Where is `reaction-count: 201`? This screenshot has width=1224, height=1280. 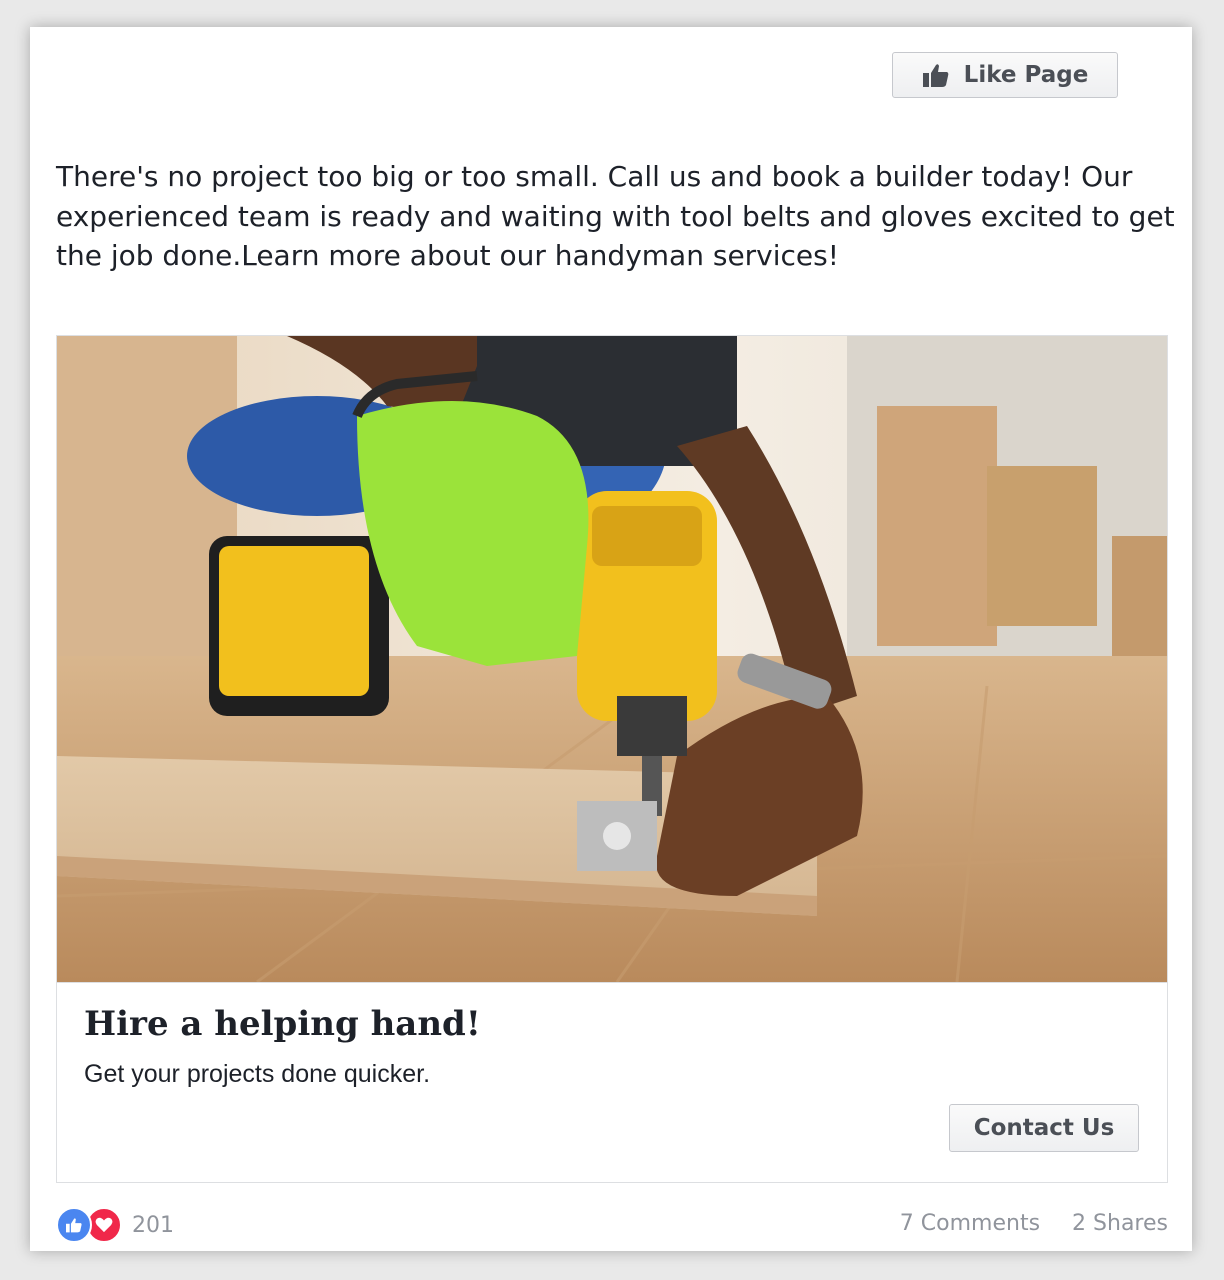
reaction-count: 201 is located at coordinates (153, 1225).